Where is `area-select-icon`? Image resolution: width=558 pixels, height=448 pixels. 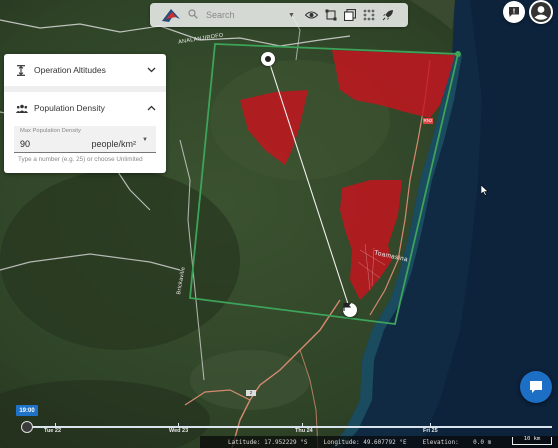
area-select-icon is located at coordinates (331, 15).